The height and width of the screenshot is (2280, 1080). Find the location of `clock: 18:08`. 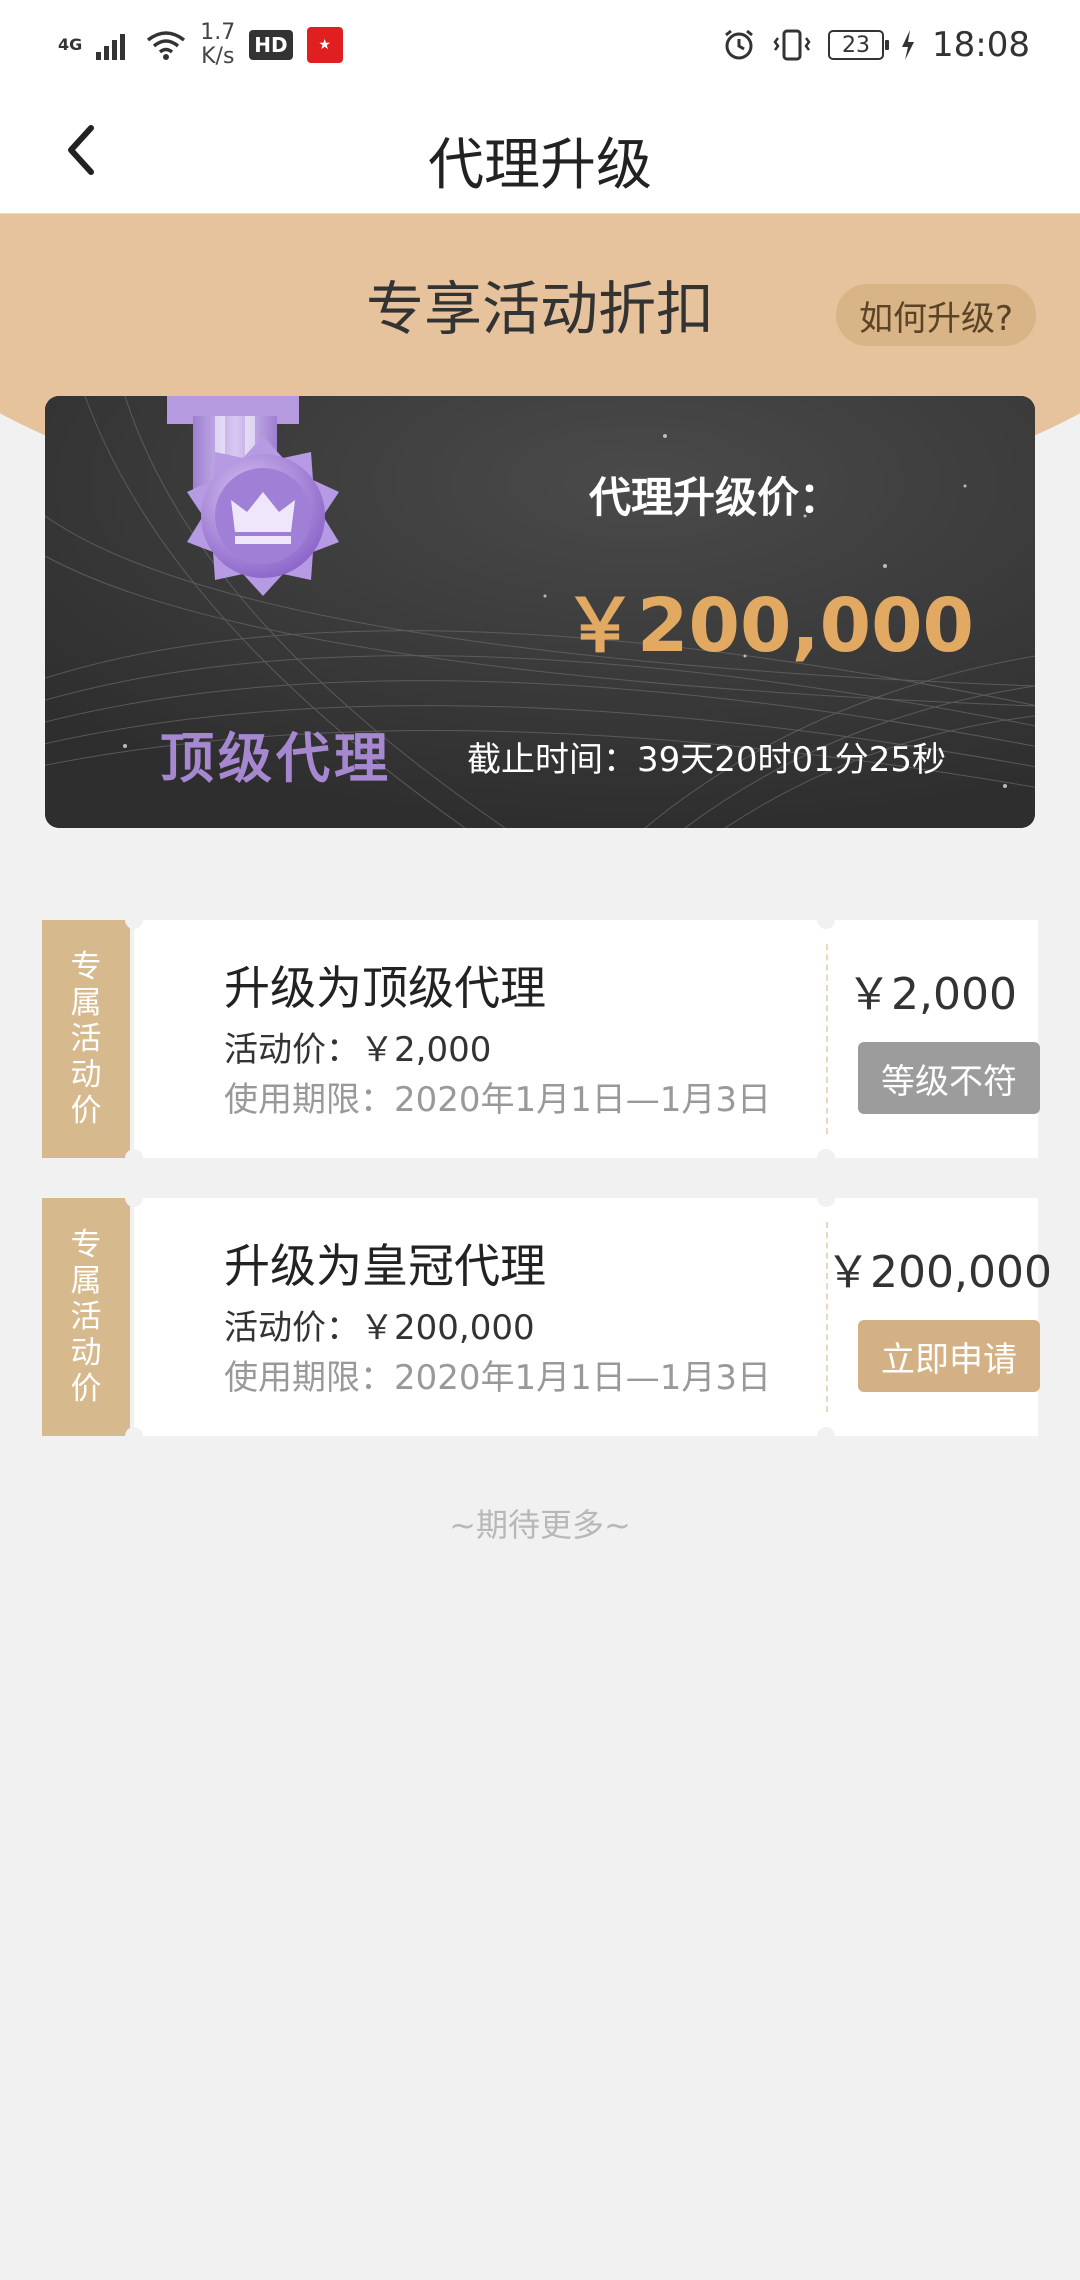

clock: 18:08 is located at coordinates (981, 45).